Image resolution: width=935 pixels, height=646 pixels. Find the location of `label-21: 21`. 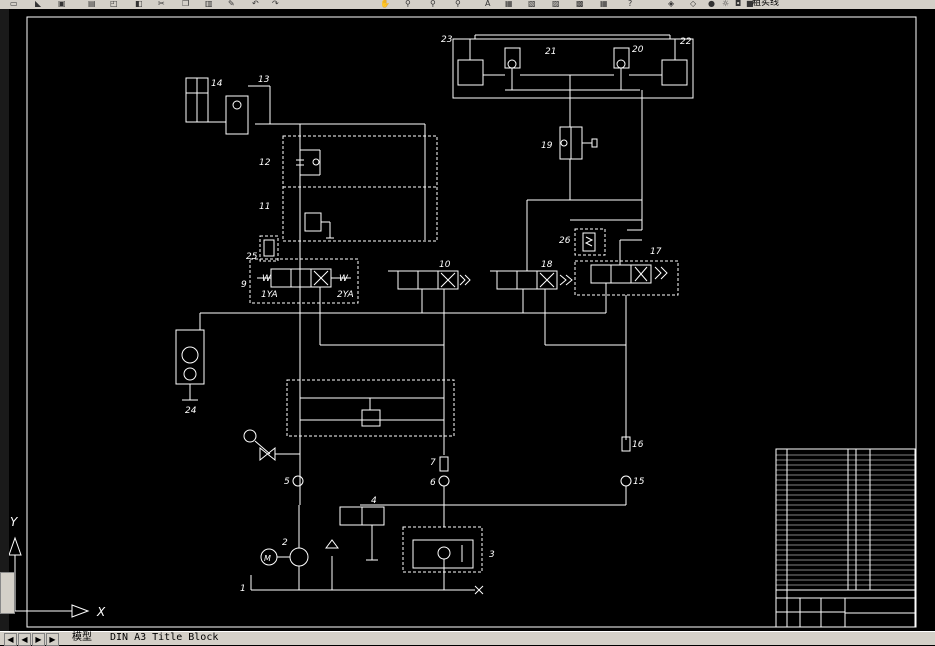

label-21: 21 is located at coordinates (550, 52).